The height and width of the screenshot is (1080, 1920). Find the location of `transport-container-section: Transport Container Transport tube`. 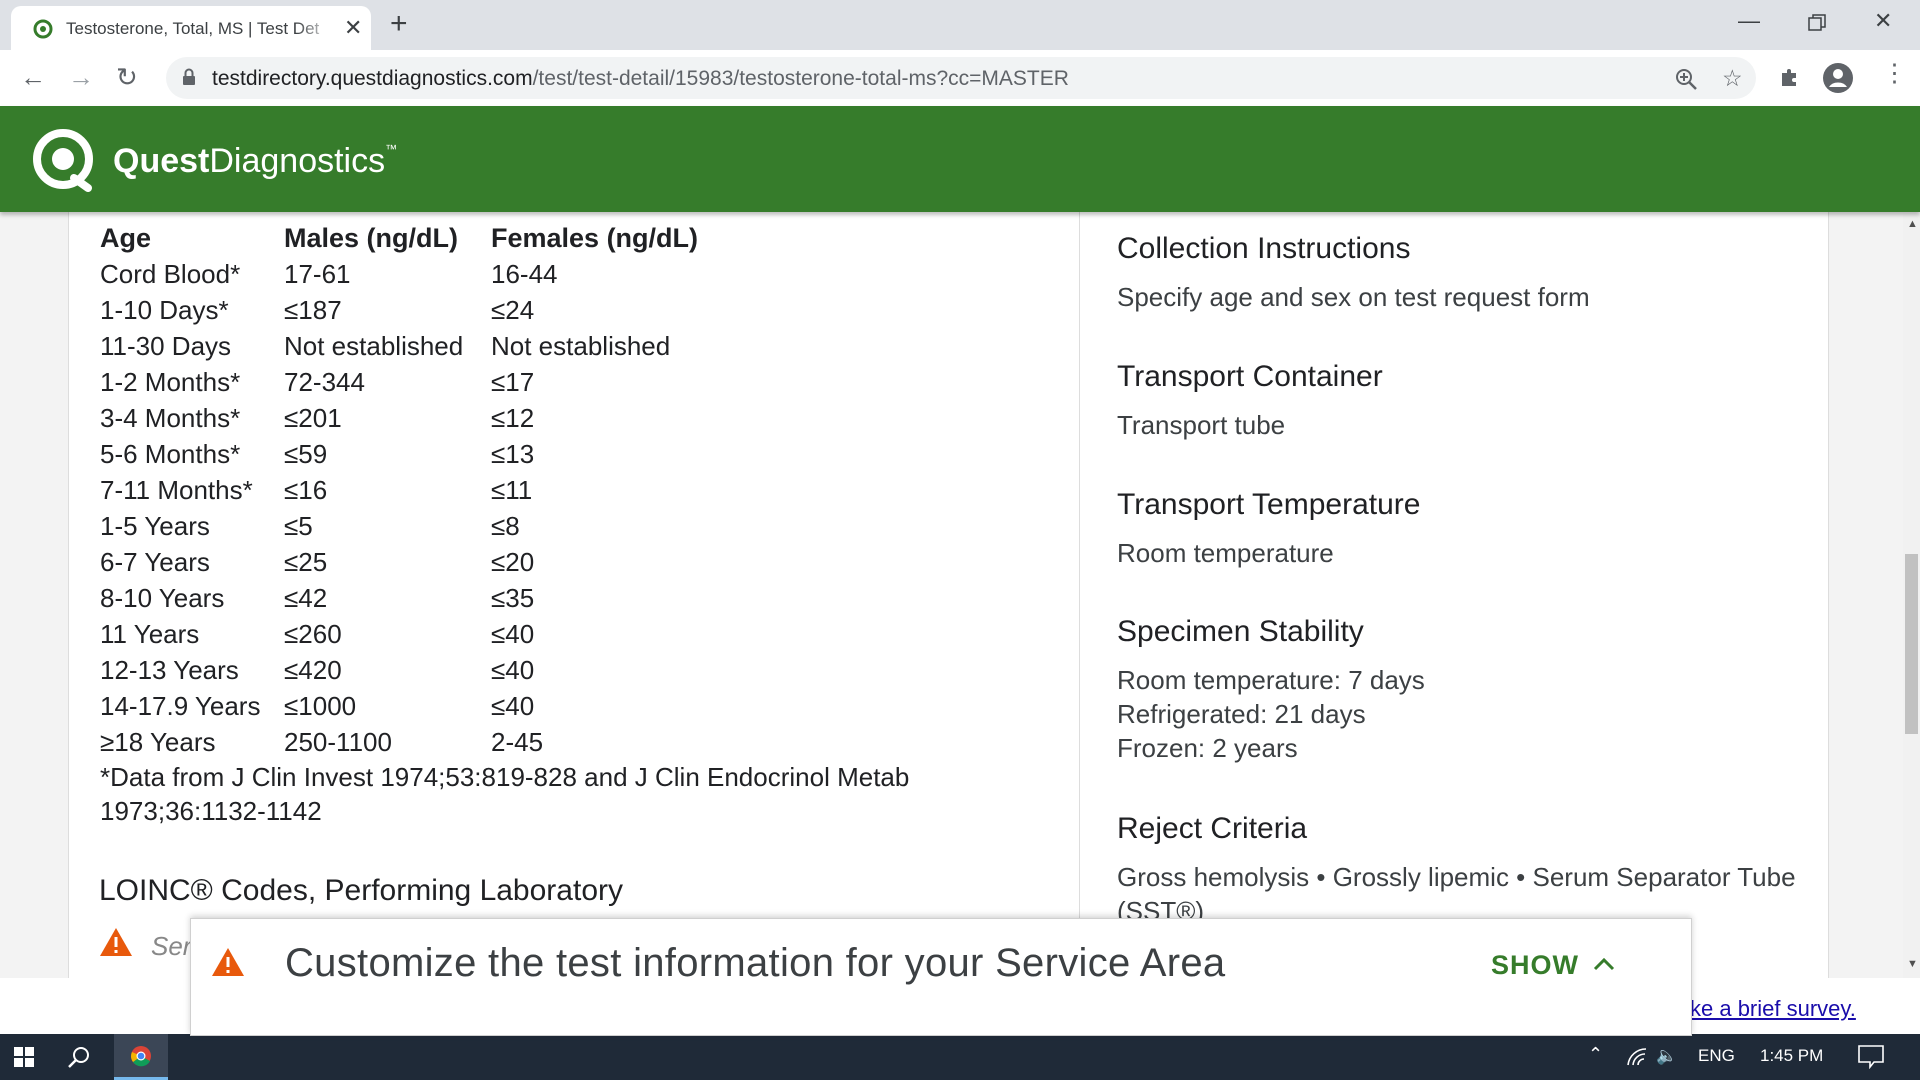

transport-container-section: Transport Container Transport tube is located at coordinates (1250, 401).